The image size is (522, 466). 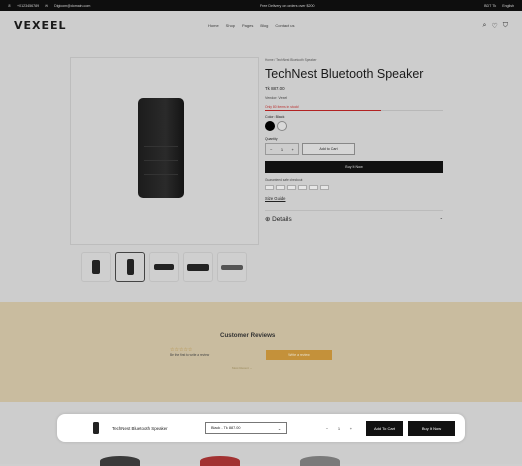 I want to click on diners-icon, so click(x=313, y=188).